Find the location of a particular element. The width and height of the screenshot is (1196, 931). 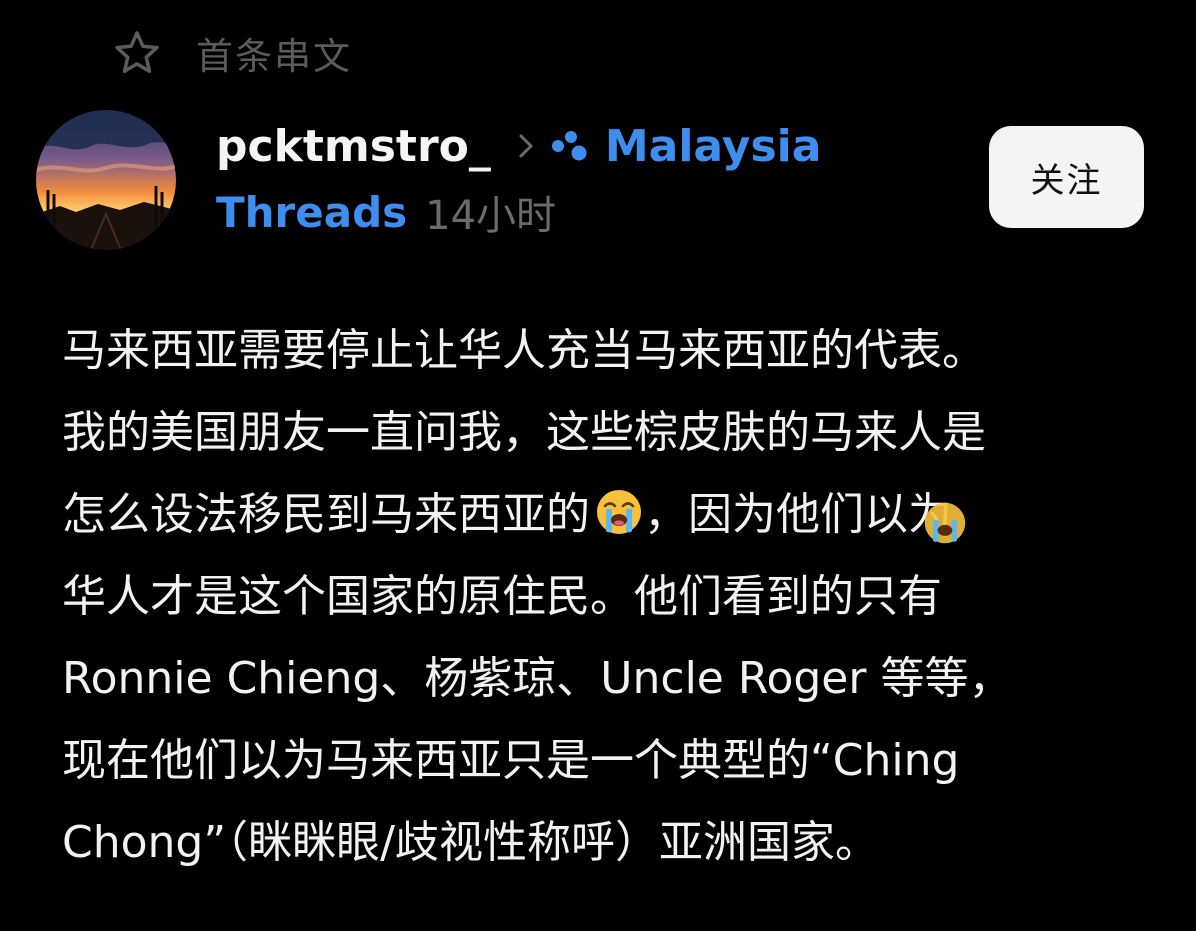

author-header: pcktmstro_ Malaysia is located at coordinates (518, 146).